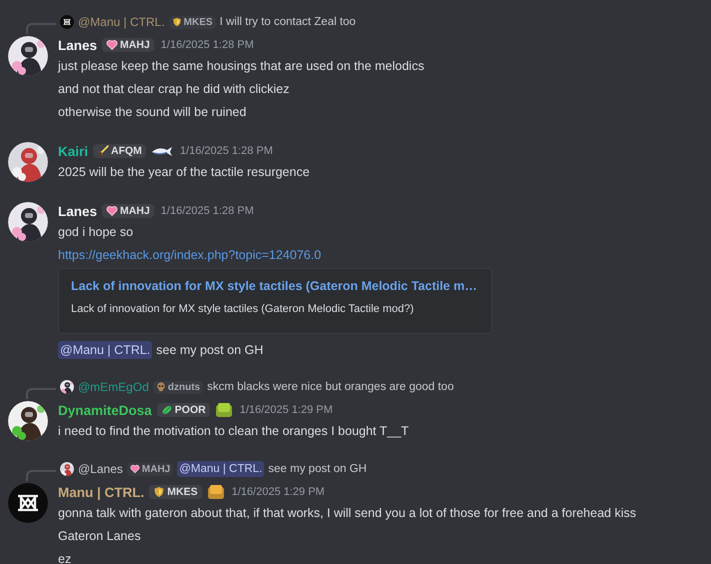 This screenshot has width=711, height=564. What do you see at coordinates (153, 112) in the screenshot?
I see `message-text: otherwise the sound will be ruined` at bounding box center [153, 112].